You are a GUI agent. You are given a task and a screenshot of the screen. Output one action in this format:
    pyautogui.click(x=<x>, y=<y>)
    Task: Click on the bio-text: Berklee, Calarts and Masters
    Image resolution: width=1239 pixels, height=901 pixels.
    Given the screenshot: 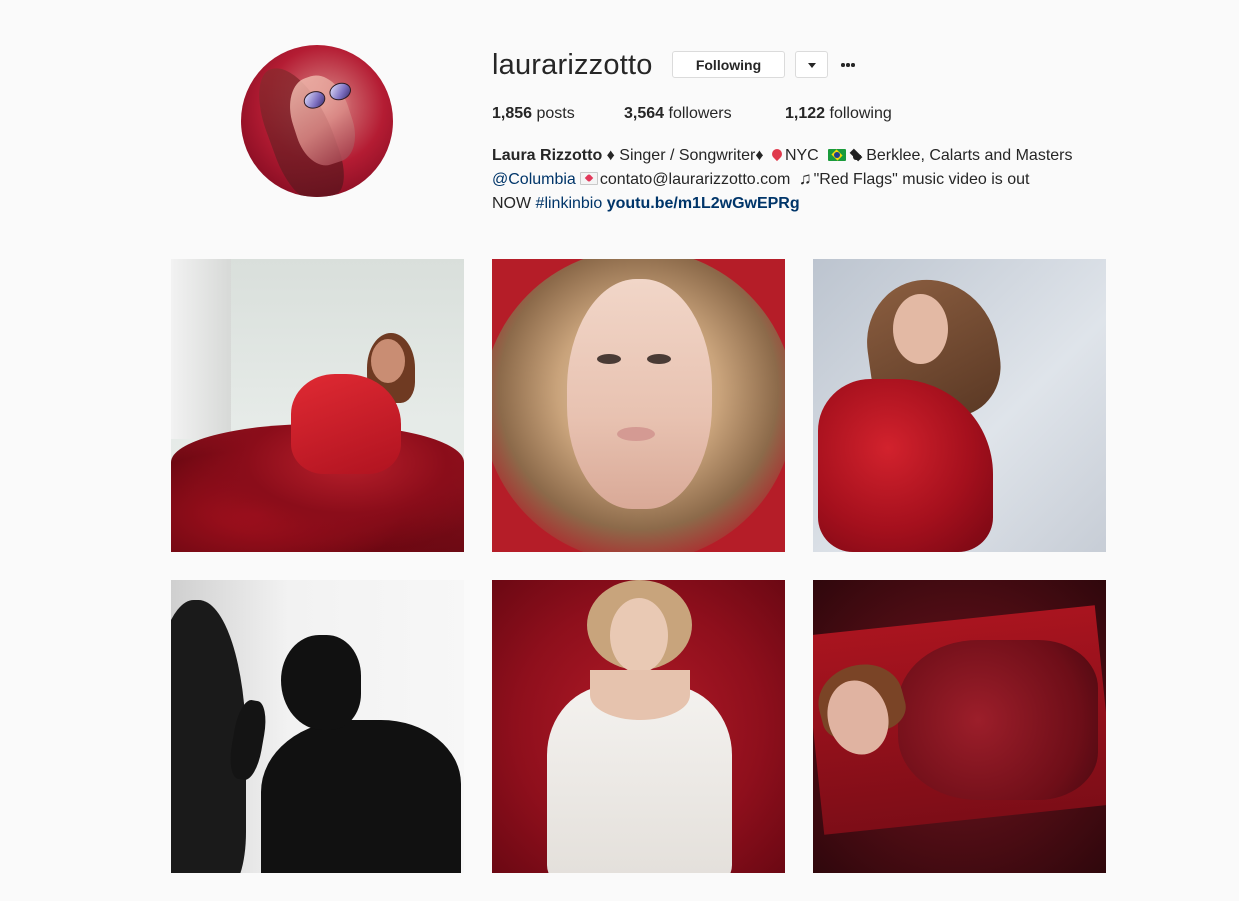 What is the action you would take?
    pyautogui.click(x=969, y=155)
    